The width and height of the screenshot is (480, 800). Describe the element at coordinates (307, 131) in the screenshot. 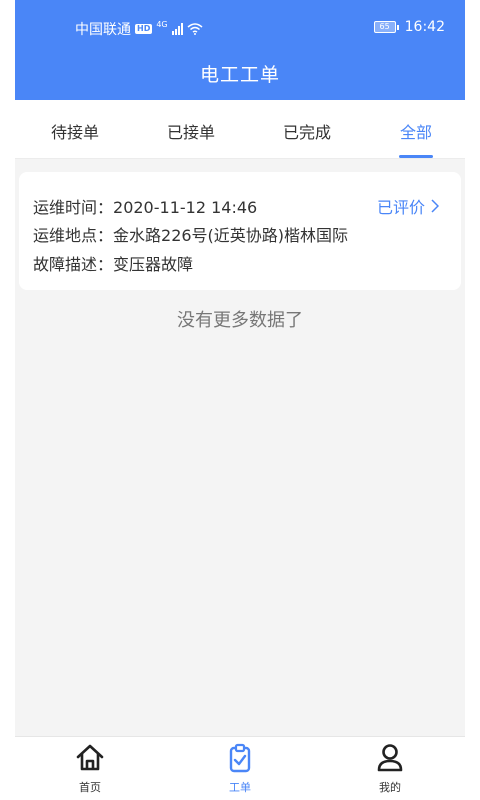

I see `tab-completed: 已完成` at that location.